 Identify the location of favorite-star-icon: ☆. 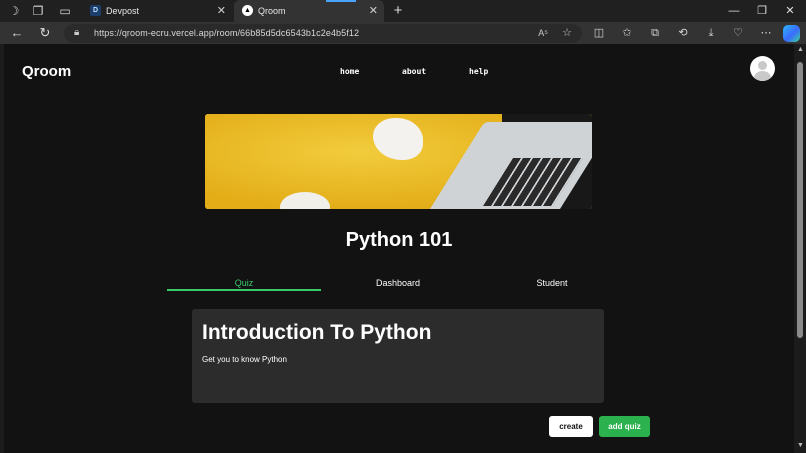
(567, 33).